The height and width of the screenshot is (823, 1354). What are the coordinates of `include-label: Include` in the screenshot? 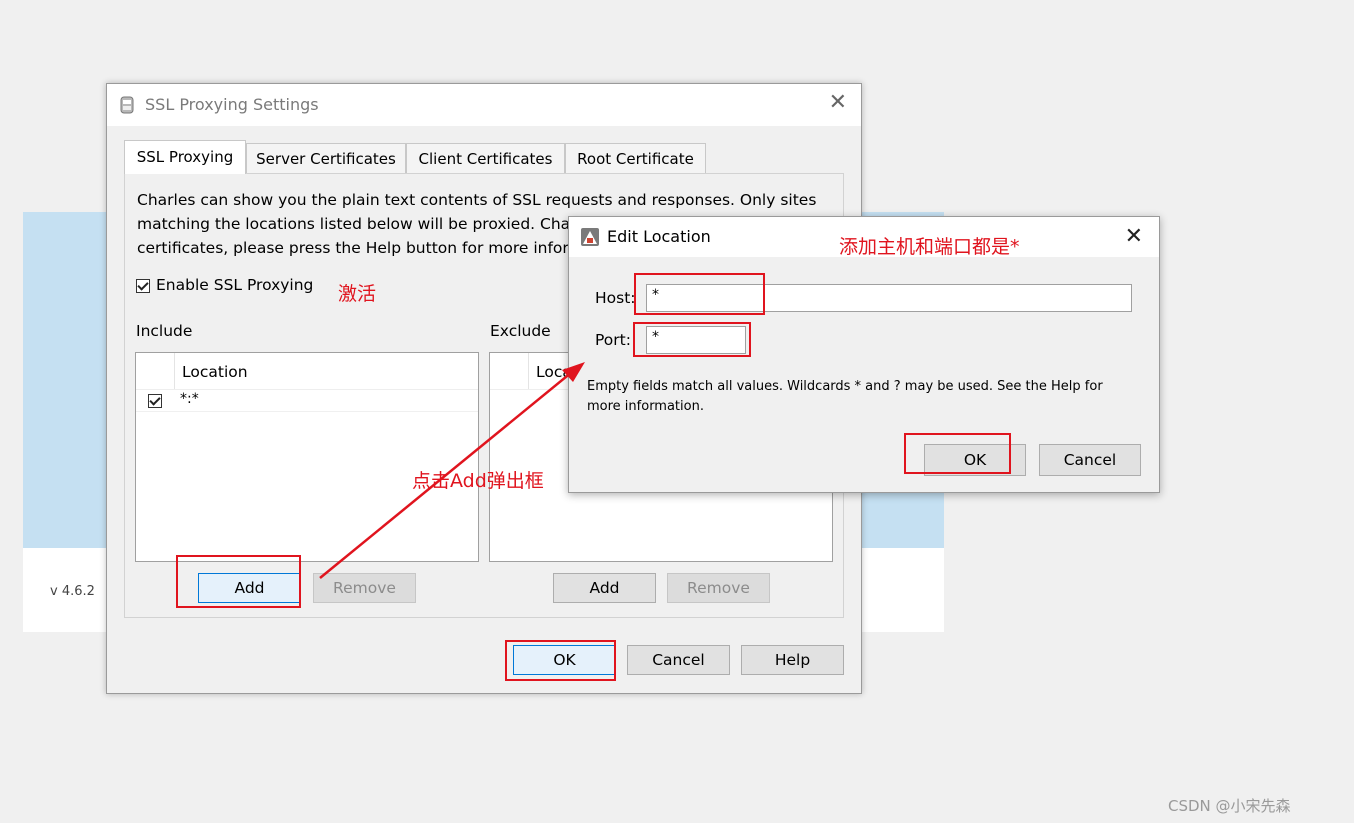 It's located at (164, 331).